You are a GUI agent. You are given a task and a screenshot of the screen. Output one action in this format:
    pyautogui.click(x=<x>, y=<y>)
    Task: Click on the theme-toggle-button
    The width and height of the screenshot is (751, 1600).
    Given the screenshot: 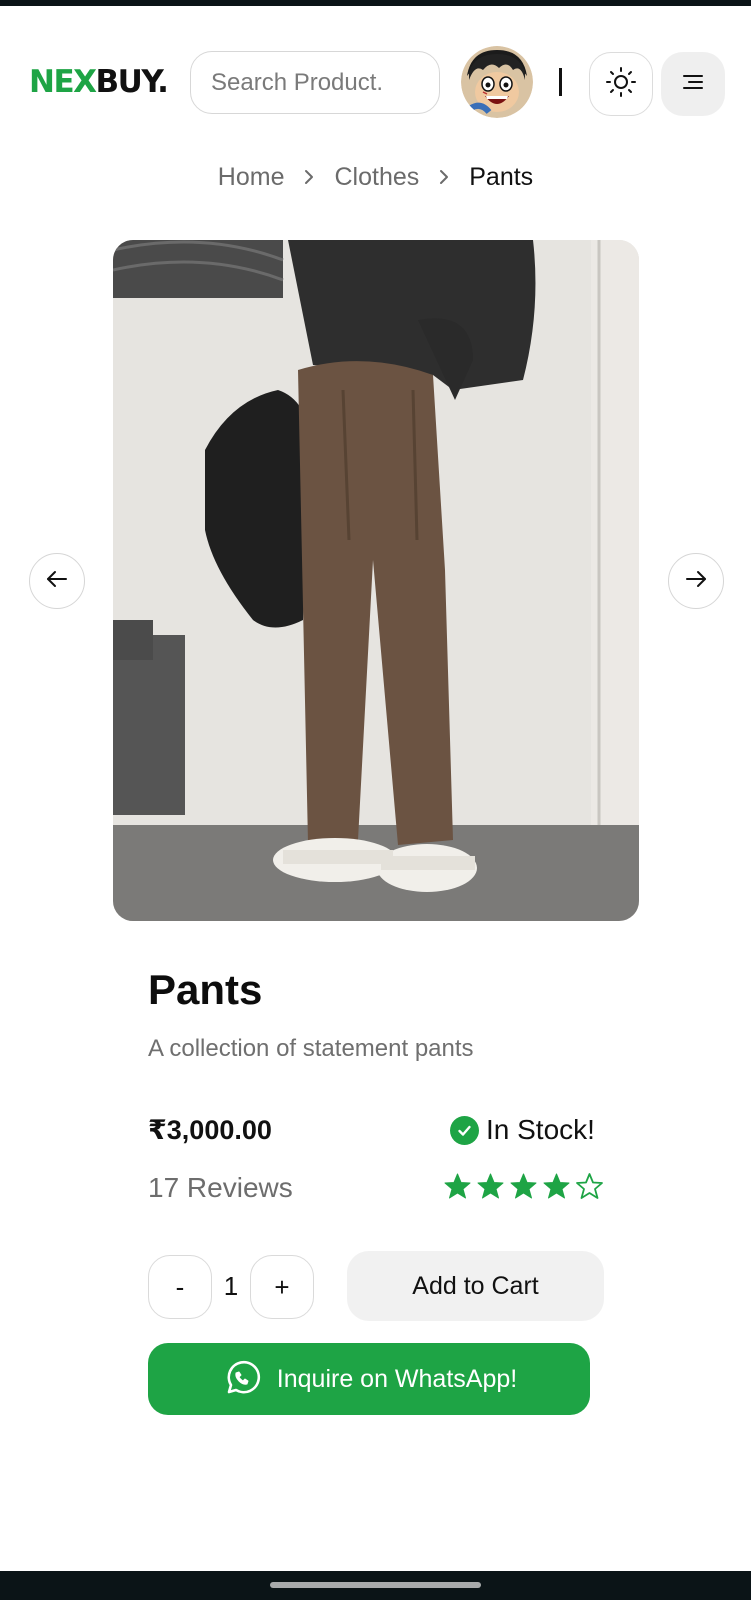 What is the action you would take?
    pyautogui.click(x=621, y=84)
    